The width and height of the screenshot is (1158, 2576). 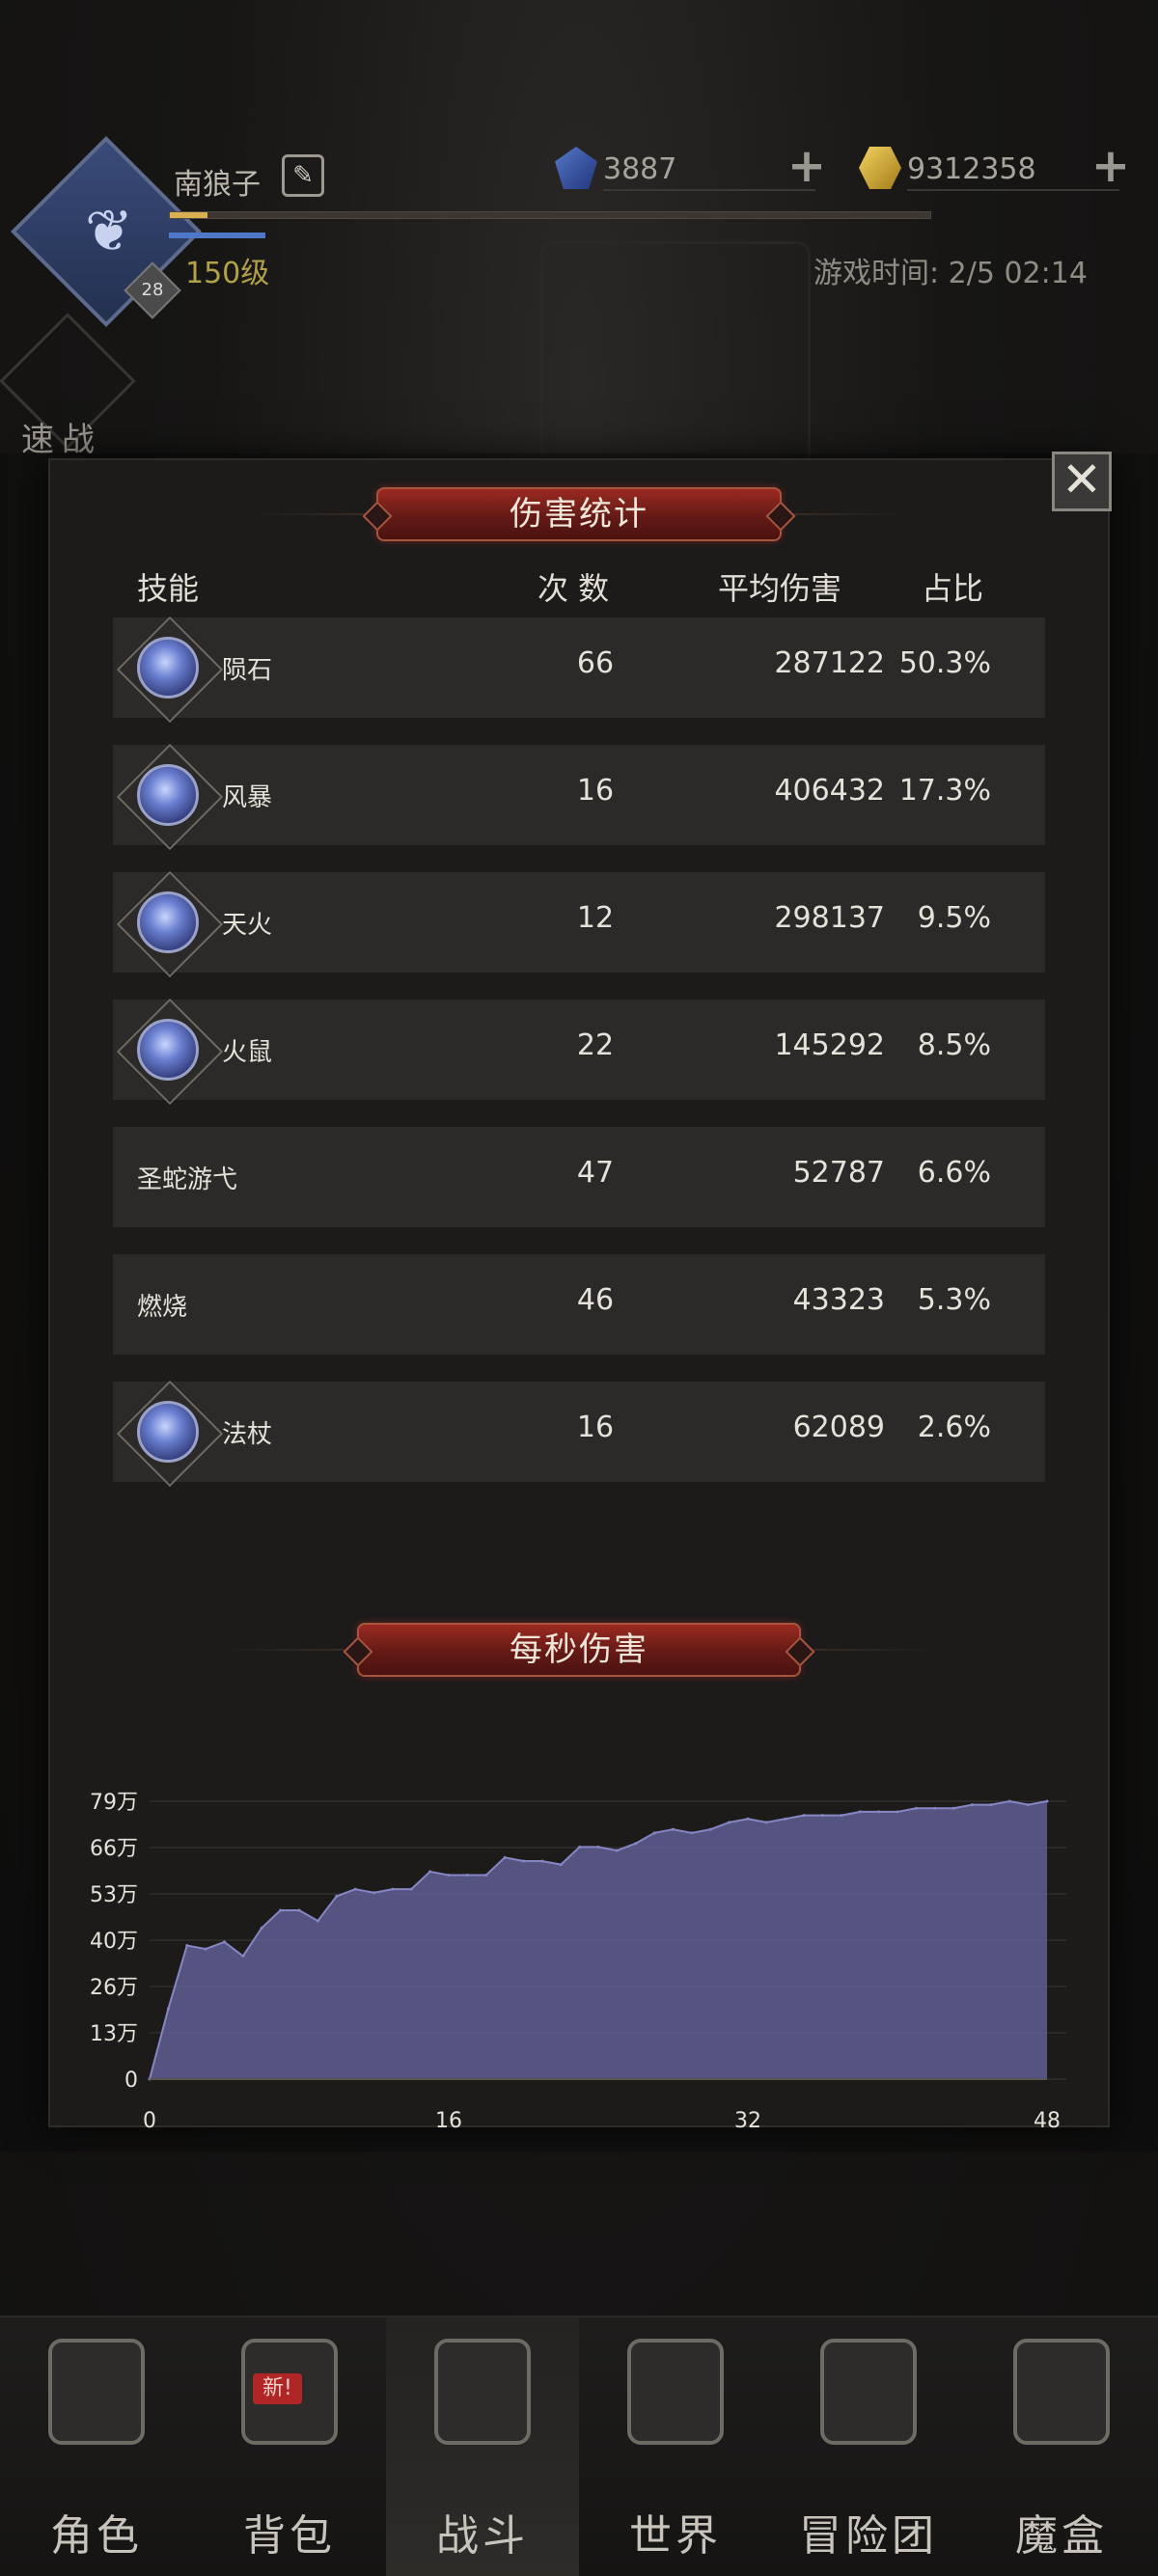 What do you see at coordinates (1047, 2121) in the screenshot?
I see `x-tick-label: 48` at bounding box center [1047, 2121].